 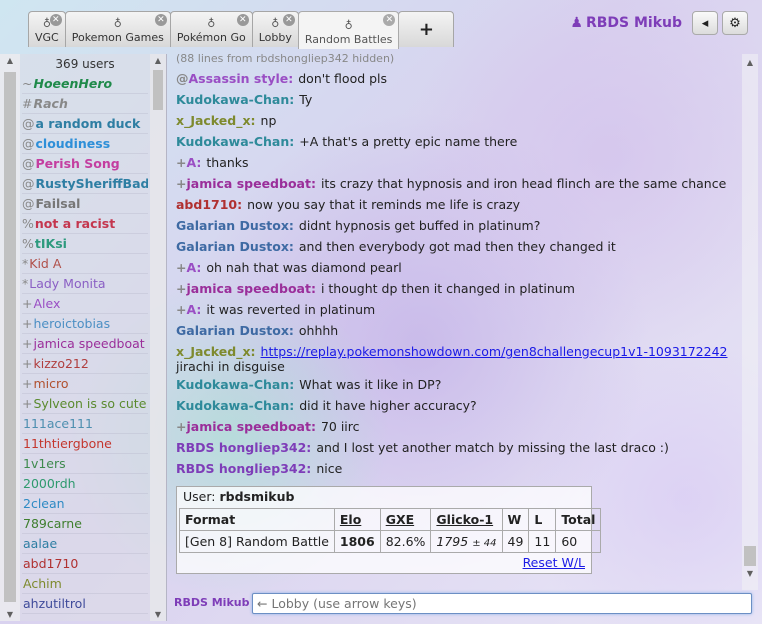 What do you see at coordinates (85, 524) in the screenshot?
I see `user-list-item: 789carne` at bounding box center [85, 524].